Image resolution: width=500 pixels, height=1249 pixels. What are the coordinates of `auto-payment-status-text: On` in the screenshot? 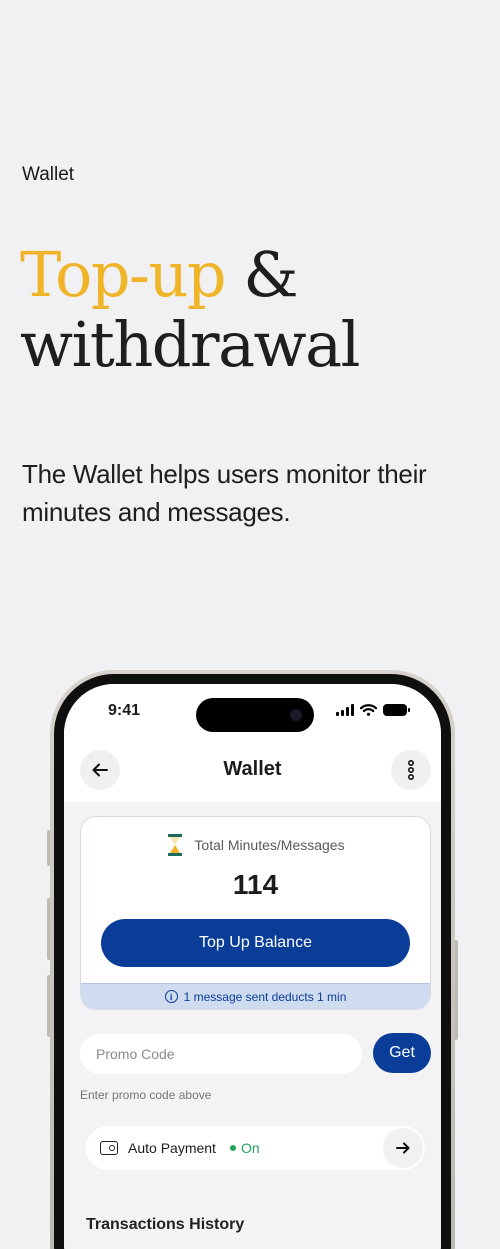 It's located at (250, 1148).